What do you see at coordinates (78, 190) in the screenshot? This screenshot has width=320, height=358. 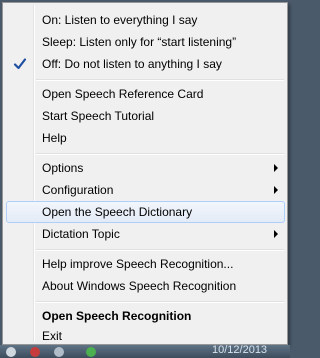 I see `menu-item-label: Configuration` at bounding box center [78, 190].